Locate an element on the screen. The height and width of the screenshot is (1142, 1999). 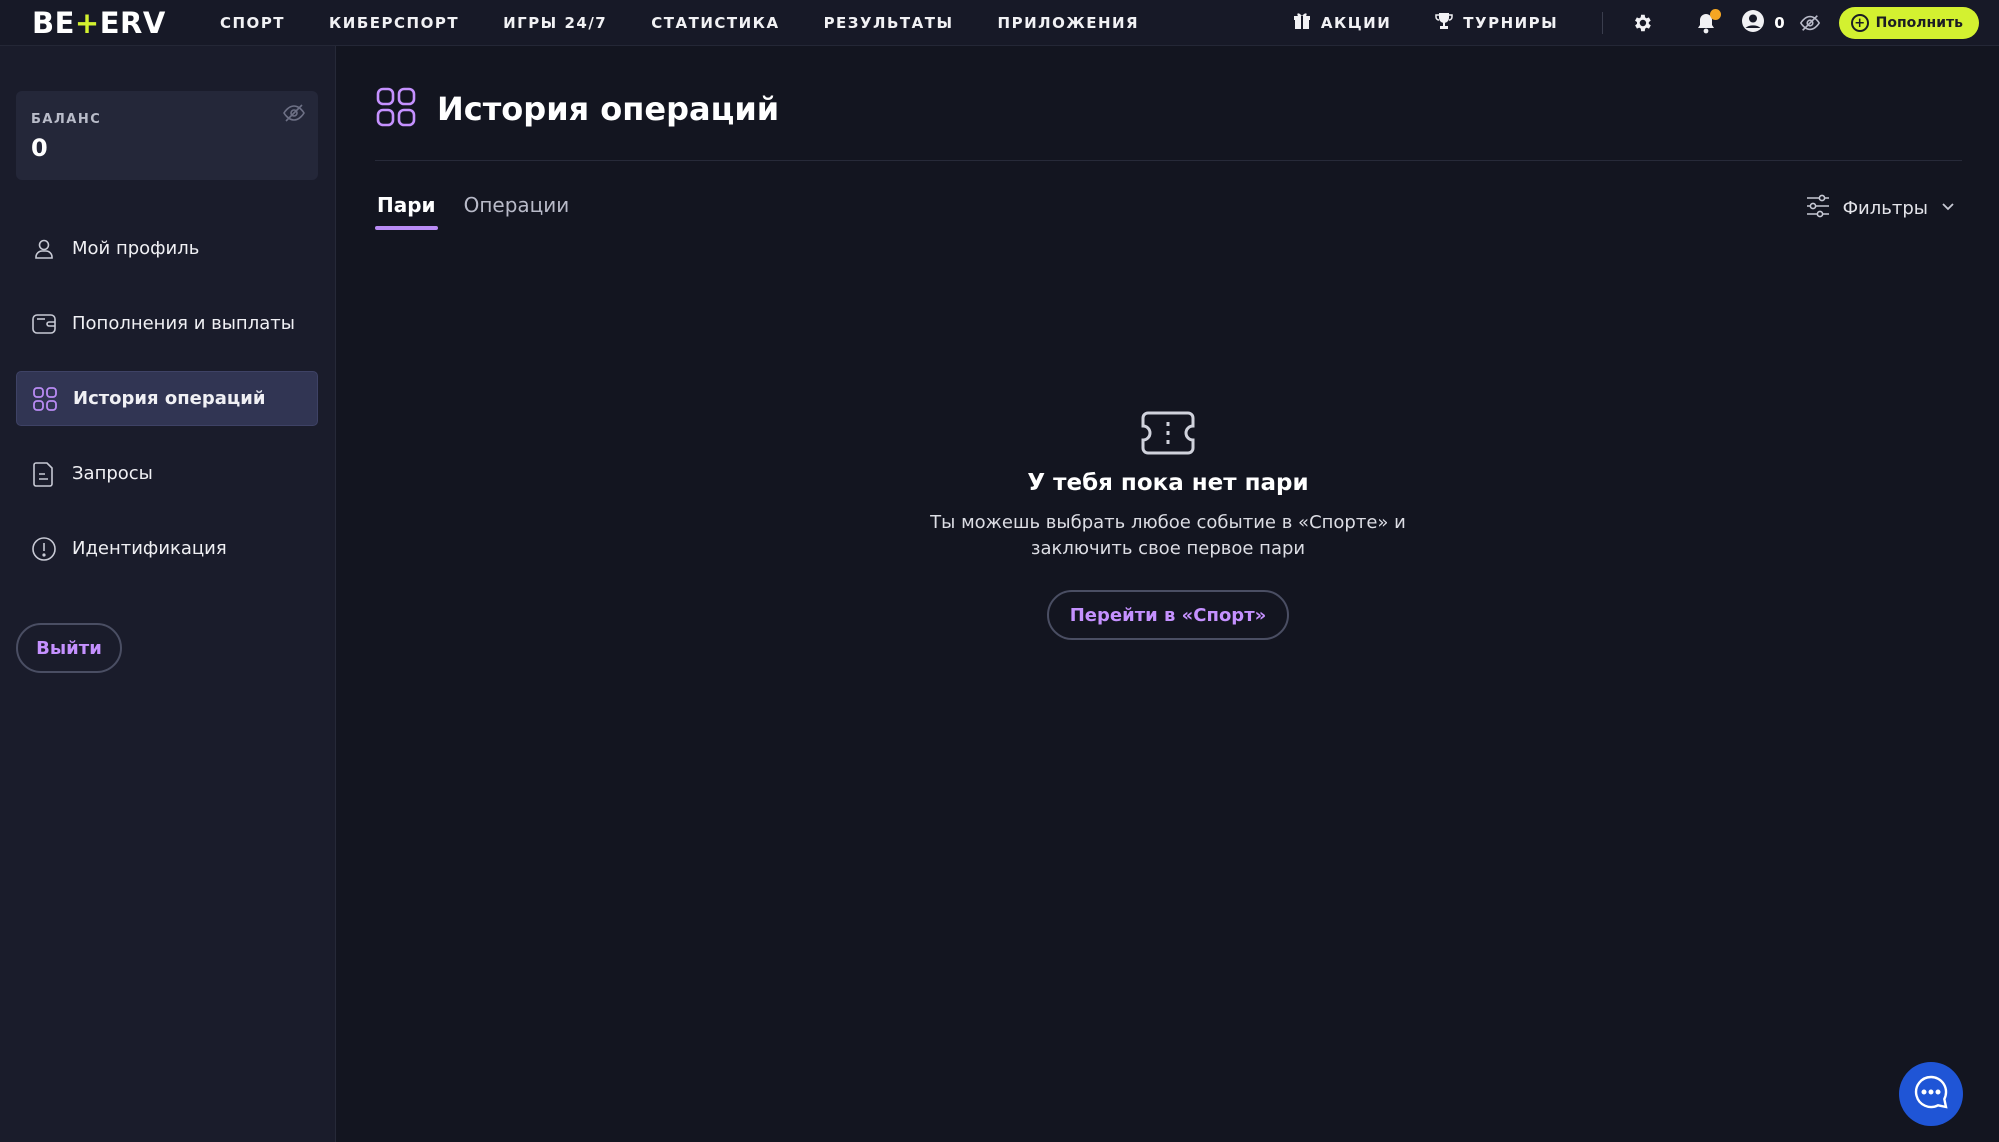
ticket-icon is located at coordinates (1168, 433).